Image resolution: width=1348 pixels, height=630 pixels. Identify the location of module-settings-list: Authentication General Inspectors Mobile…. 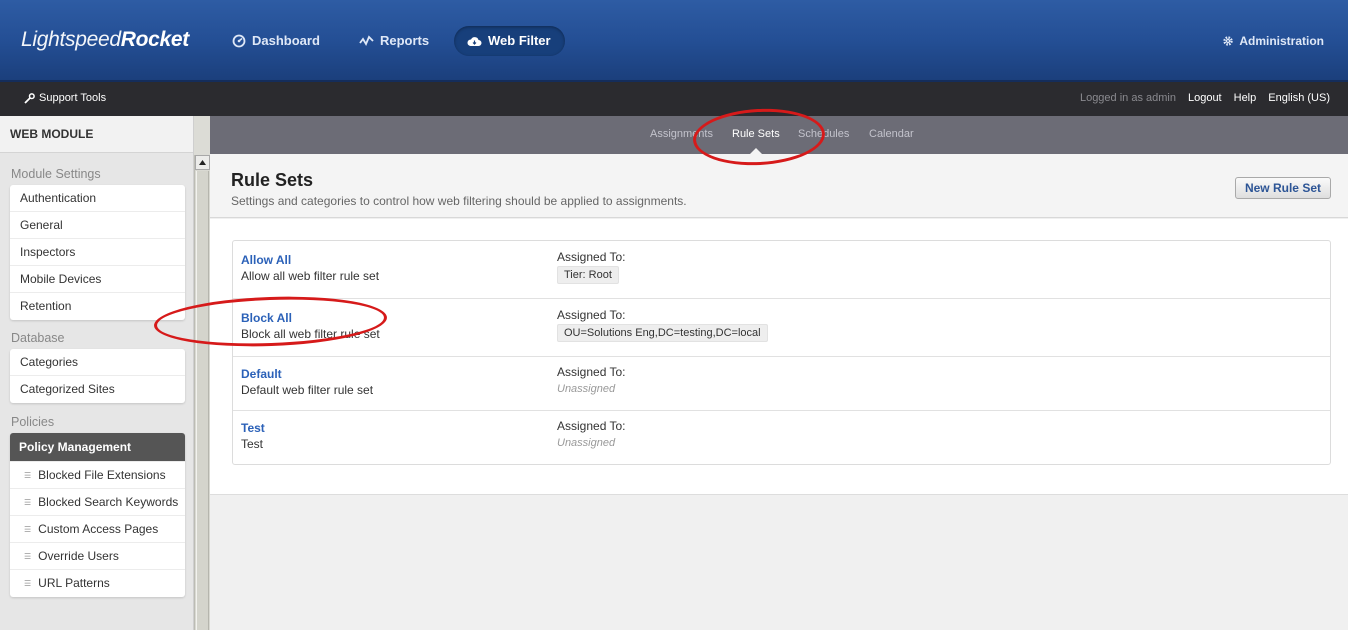
(97, 252).